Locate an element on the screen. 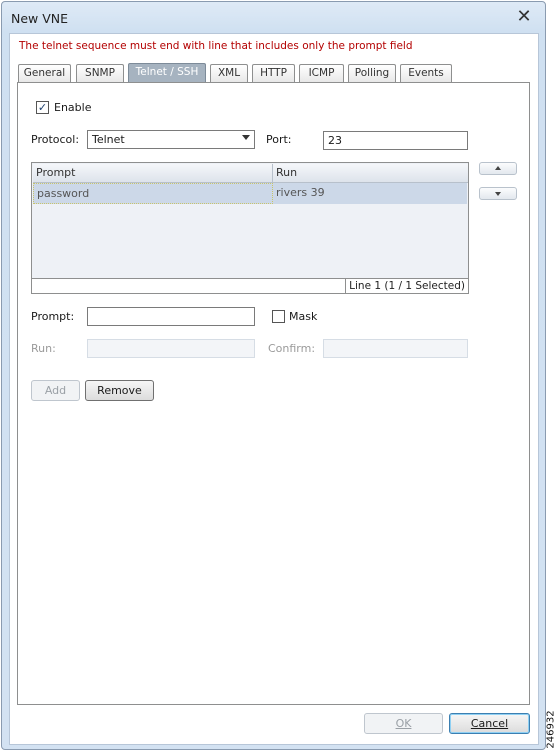  tab-http: HTTP is located at coordinates (273, 73).